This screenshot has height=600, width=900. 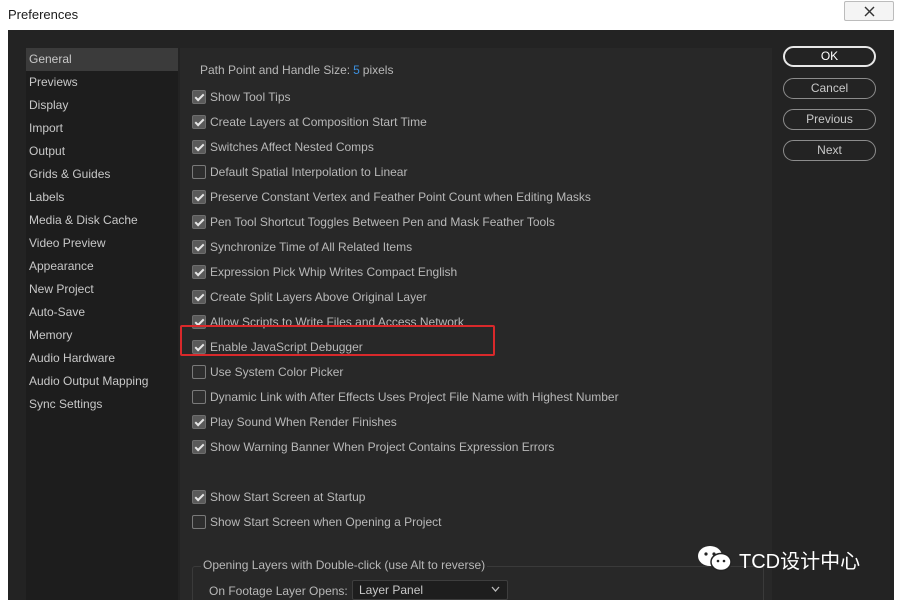 I want to click on option-default-spatial-interpolation: Default Spatial Interpolation to Linear, so click(x=299, y=172).